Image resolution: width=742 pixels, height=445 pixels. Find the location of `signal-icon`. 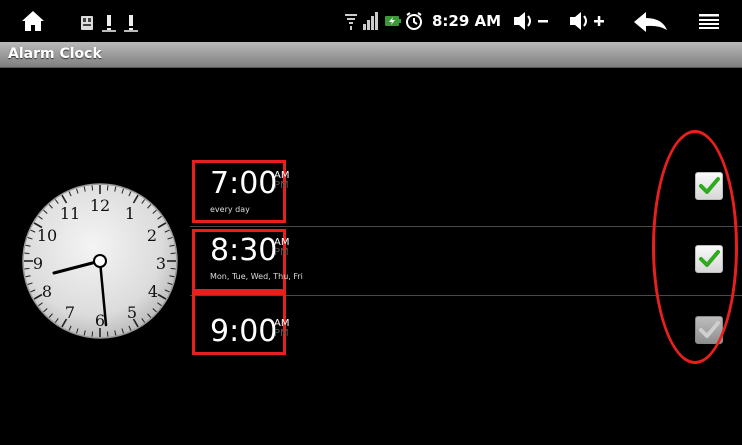

signal-icon is located at coordinates (370, 21).